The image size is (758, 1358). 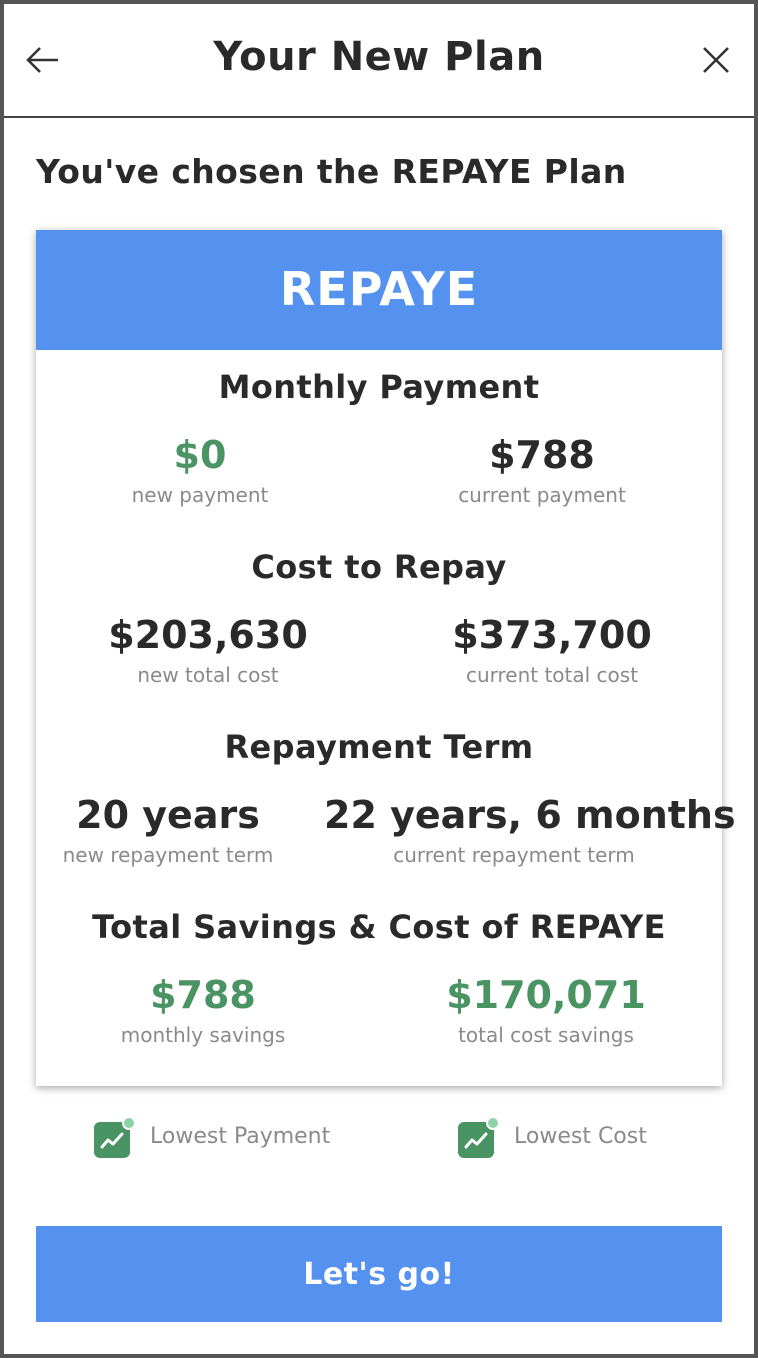 What do you see at coordinates (331, 171) in the screenshot?
I see `chosen-plan-subtitle: You've chosen the REPAYE Plan` at bounding box center [331, 171].